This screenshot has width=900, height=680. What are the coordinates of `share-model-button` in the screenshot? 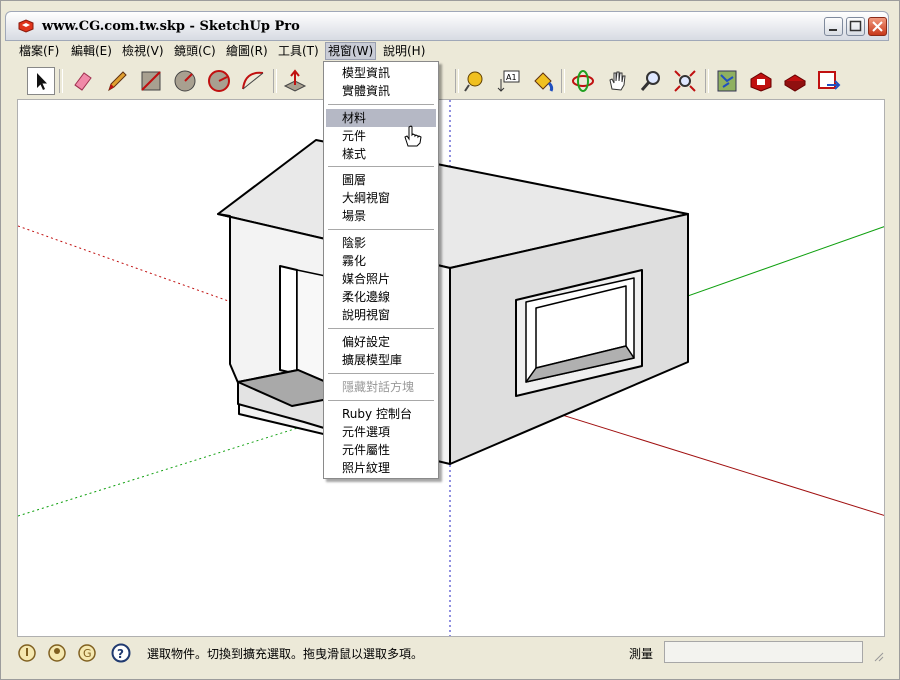 It's located at (795, 81).